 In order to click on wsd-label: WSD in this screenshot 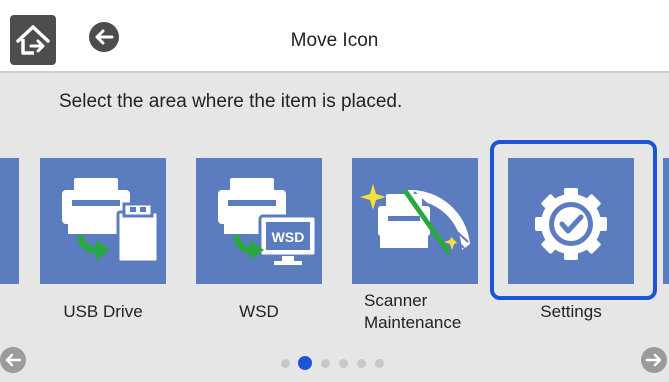, I will do `click(259, 311)`.